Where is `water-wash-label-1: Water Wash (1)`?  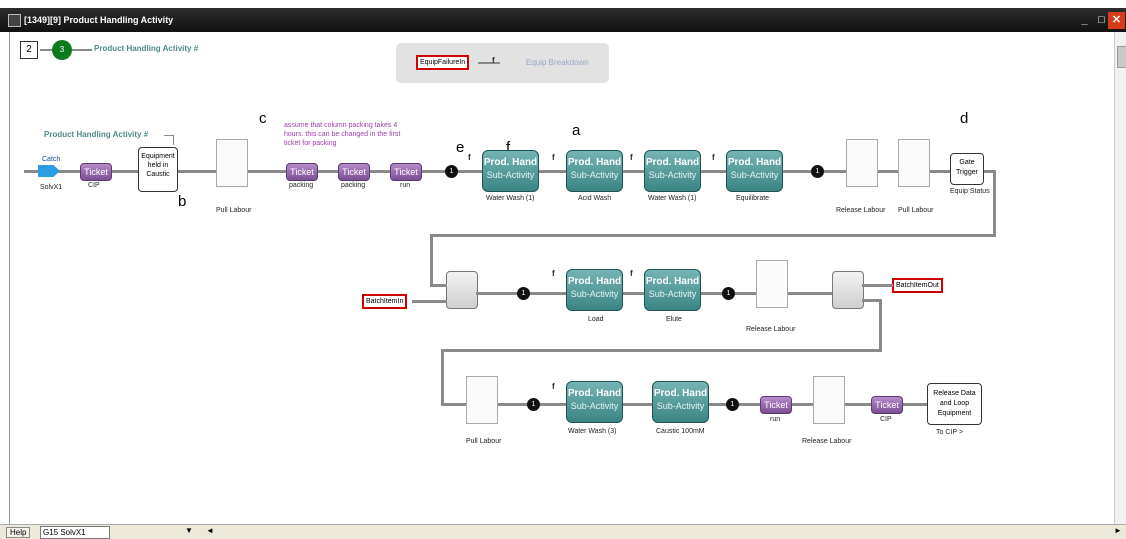 water-wash-label-1: Water Wash (1) is located at coordinates (510, 198).